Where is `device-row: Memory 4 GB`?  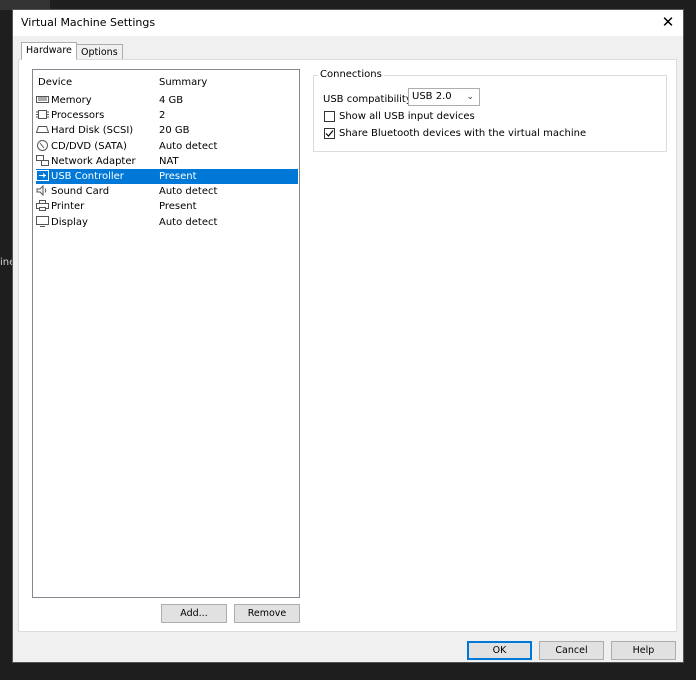
device-row: Memory 4 GB is located at coordinates (167, 100).